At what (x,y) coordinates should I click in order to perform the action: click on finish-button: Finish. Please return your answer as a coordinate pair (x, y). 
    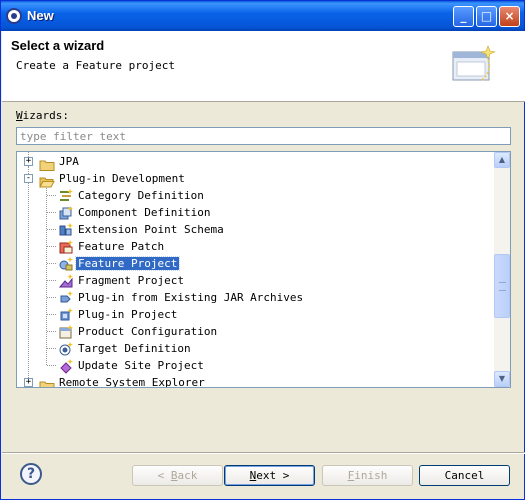
    Looking at the image, I should click on (367, 475).